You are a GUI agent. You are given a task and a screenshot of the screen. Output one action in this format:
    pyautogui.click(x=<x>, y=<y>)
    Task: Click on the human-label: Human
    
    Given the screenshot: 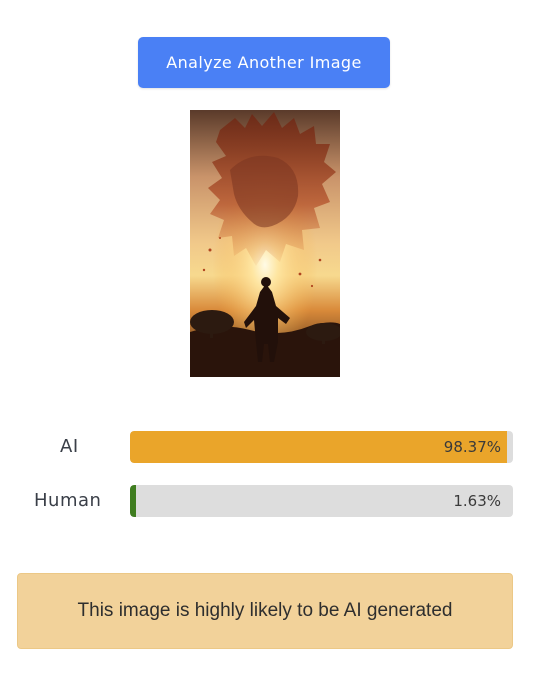 What is the action you would take?
    pyautogui.click(x=68, y=500)
    